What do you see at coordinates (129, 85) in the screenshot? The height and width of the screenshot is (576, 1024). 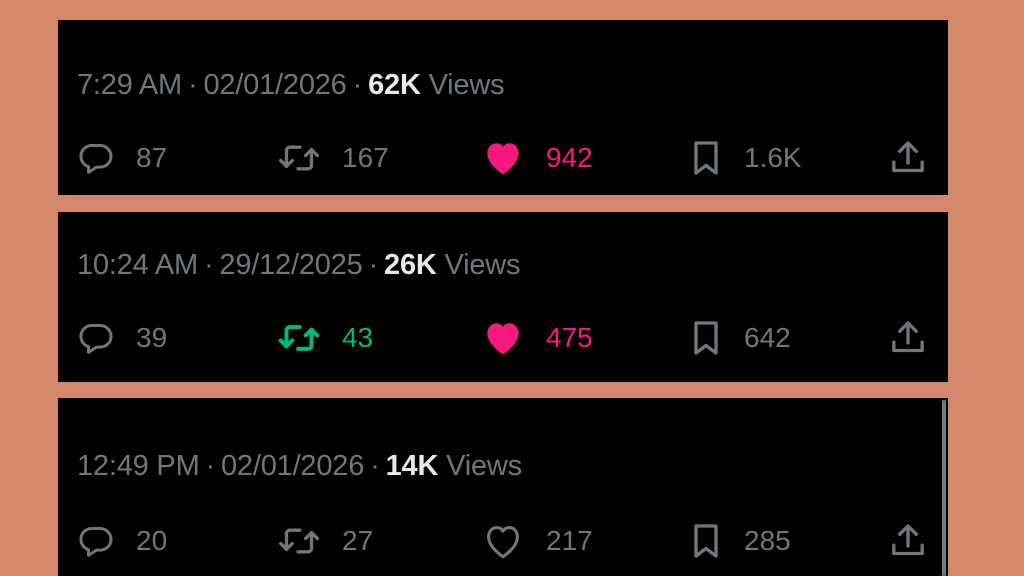 I see `post-time: 7:29 AM` at bounding box center [129, 85].